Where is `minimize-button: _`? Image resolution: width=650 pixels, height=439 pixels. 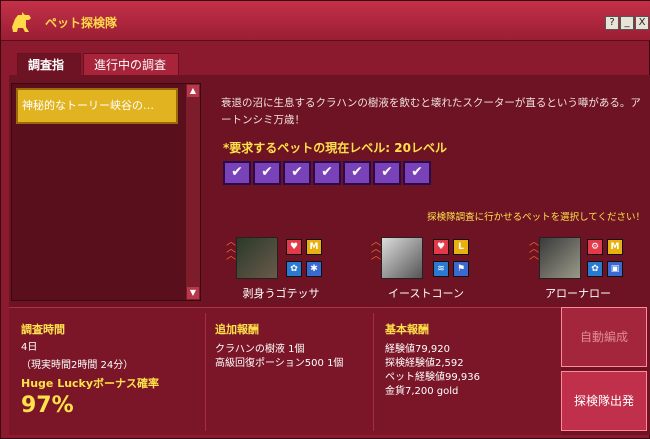 minimize-button: _ is located at coordinates (627, 23).